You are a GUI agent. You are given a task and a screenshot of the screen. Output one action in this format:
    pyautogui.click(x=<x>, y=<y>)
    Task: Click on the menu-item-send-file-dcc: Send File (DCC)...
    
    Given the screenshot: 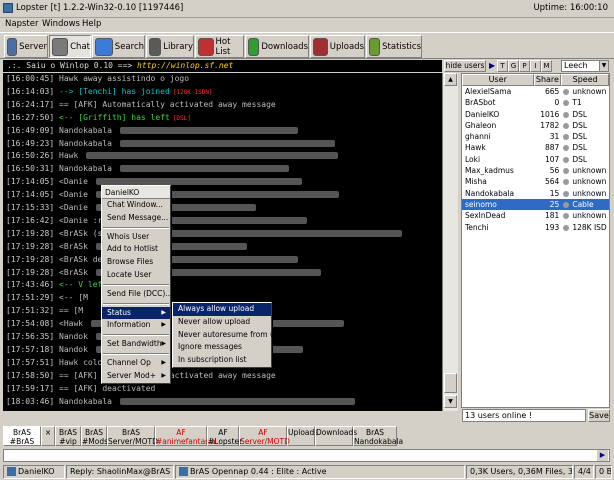 What is the action you would take?
    pyautogui.click(x=137, y=294)
    